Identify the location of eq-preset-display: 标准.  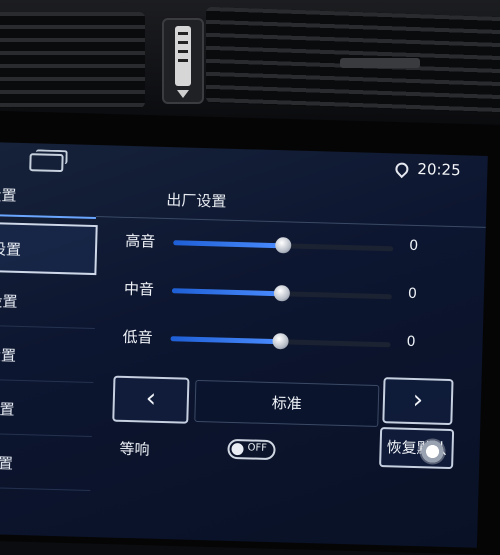
(287, 403).